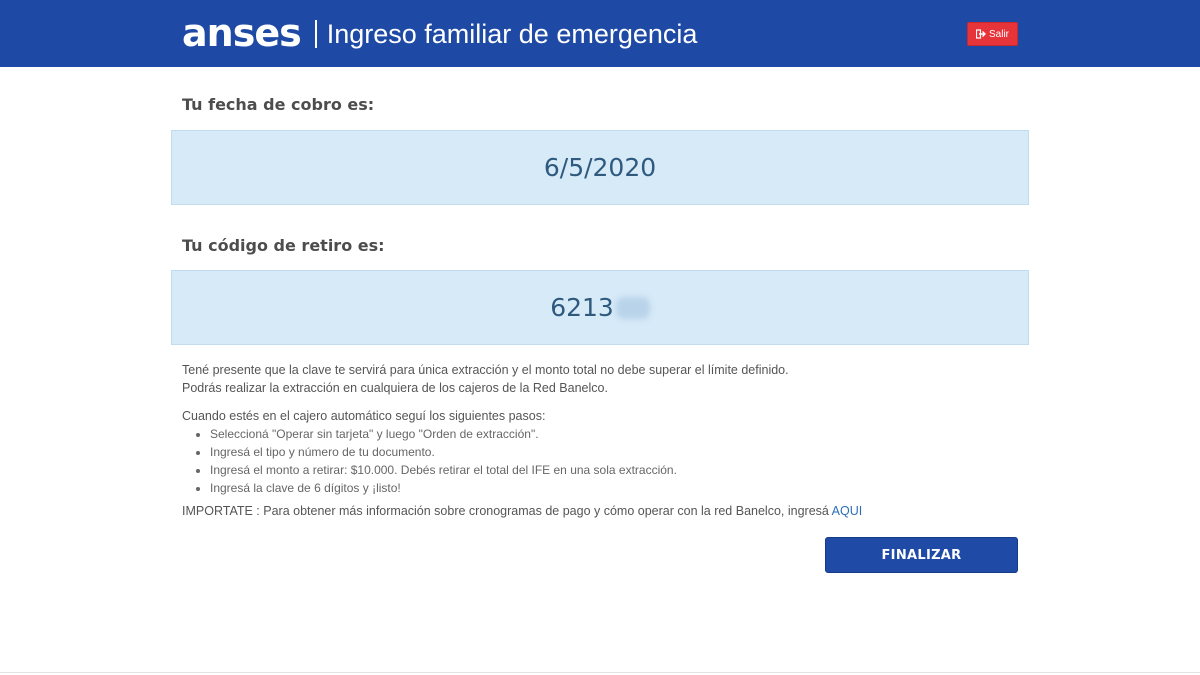 This screenshot has width=1200, height=675. I want to click on withdrawal-code-box: 6213, so click(600, 307).